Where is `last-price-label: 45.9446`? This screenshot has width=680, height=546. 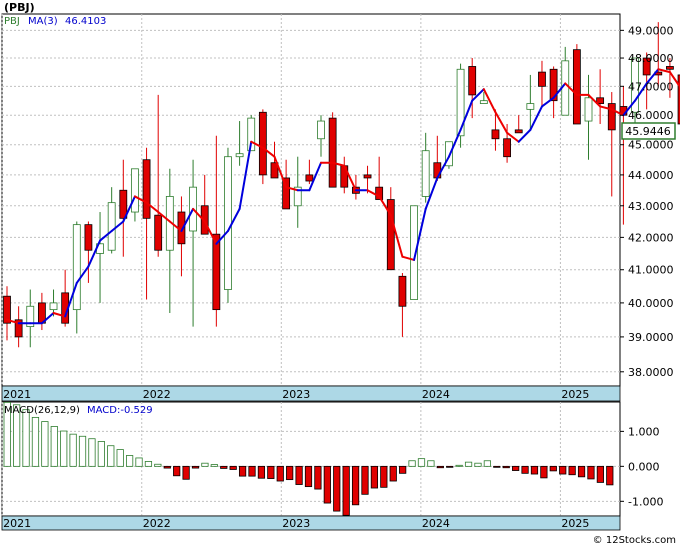 last-price-label: 45.9446 is located at coordinates (648, 131).